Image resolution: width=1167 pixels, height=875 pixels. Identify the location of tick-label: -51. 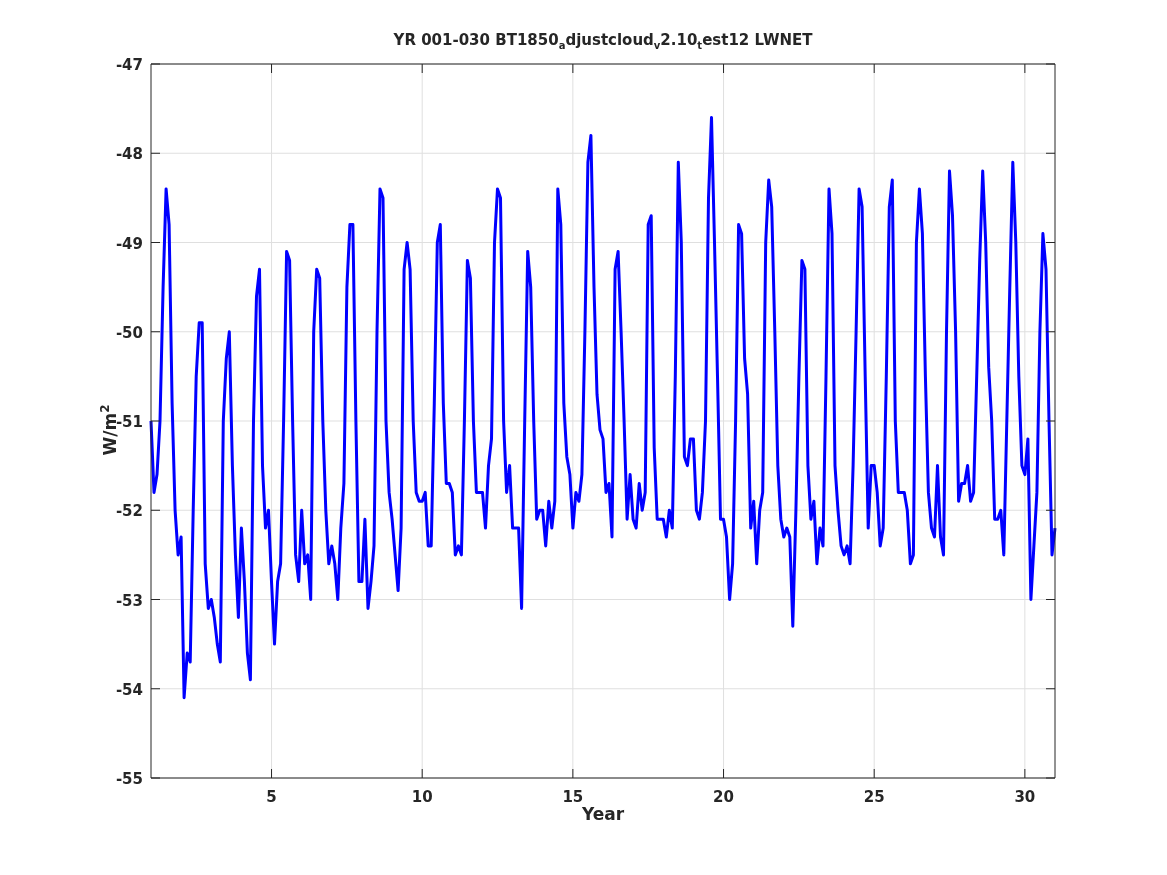
(129, 422).